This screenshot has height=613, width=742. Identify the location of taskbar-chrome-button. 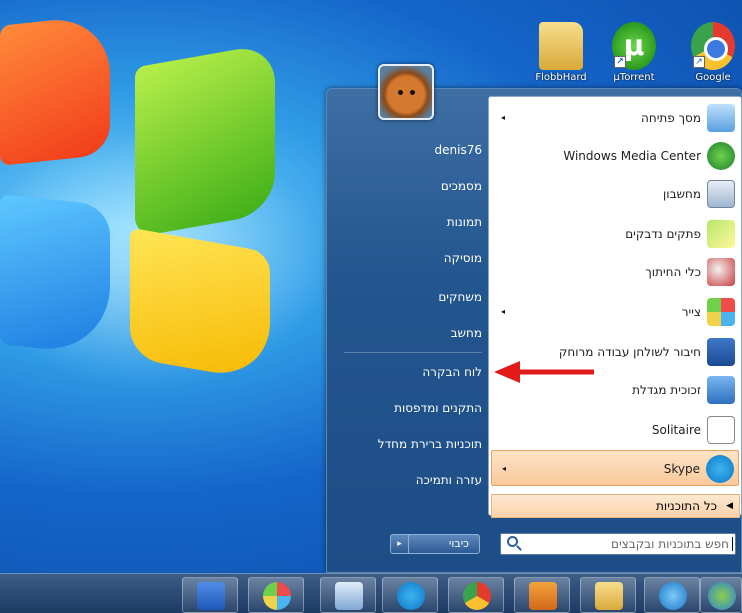
(476, 595).